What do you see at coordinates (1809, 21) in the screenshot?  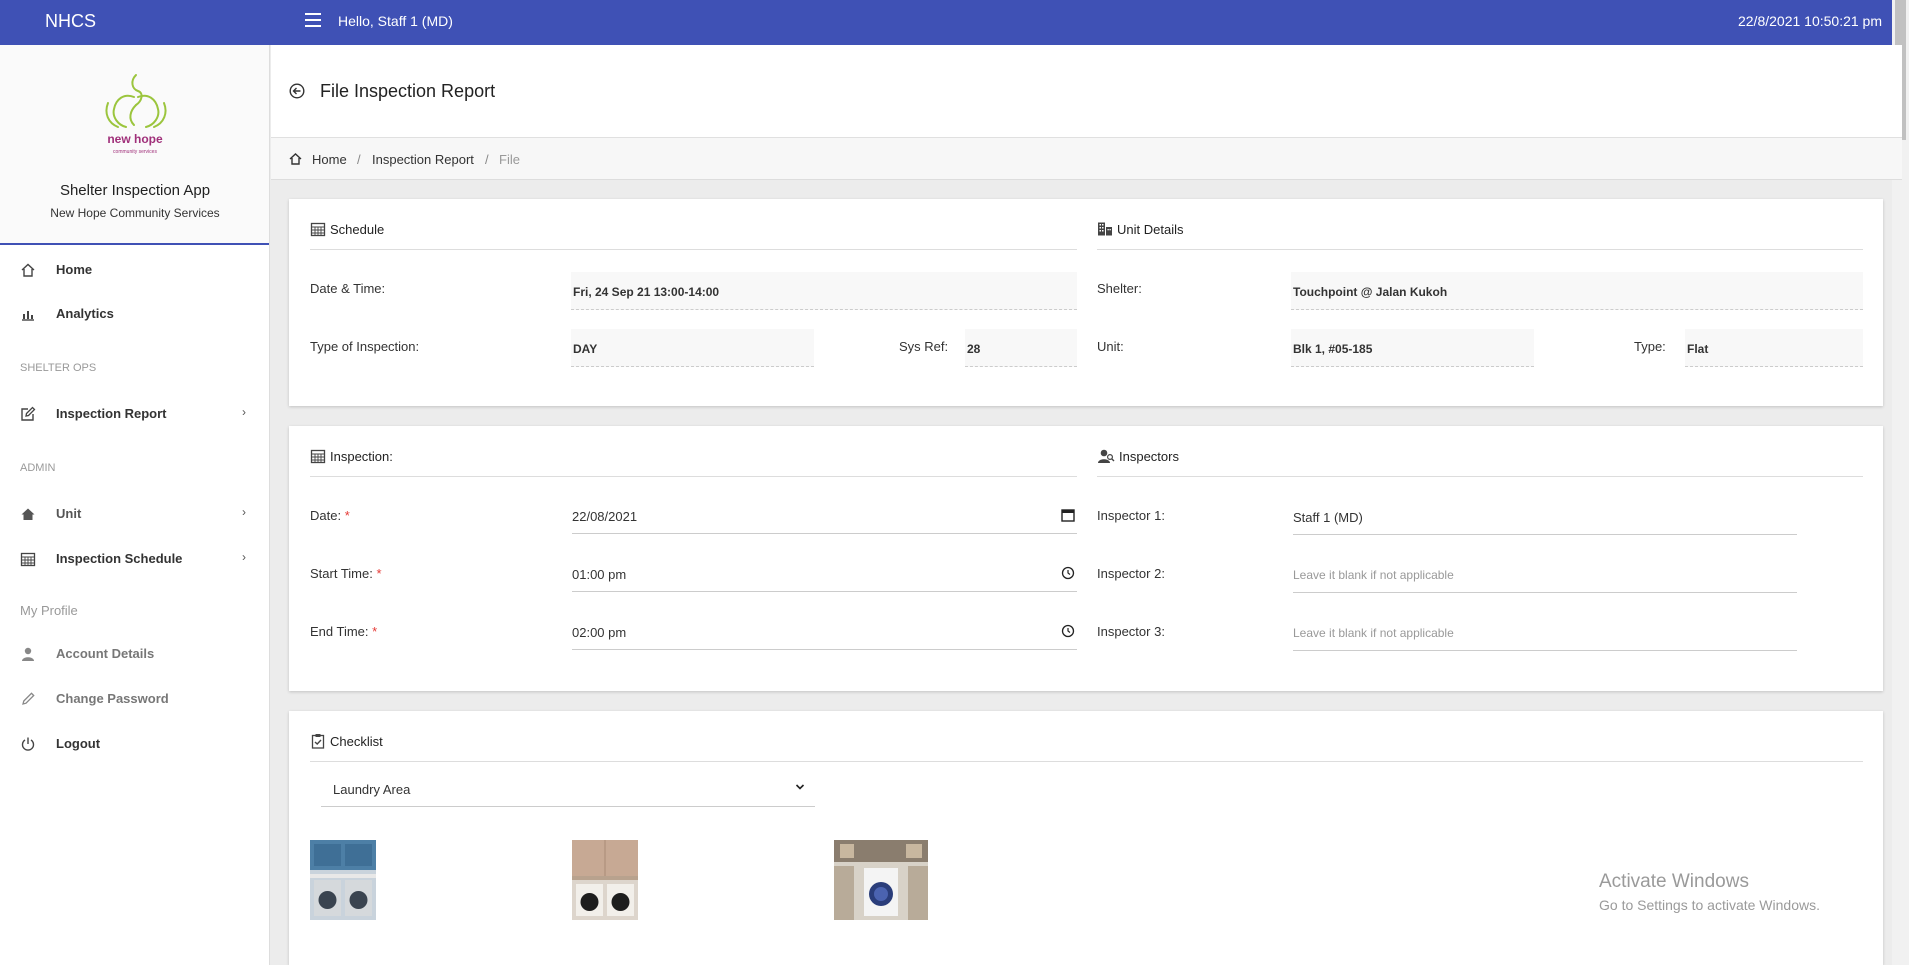 I see `current-datetime: 22/8/2021 10:50:21 pm` at bounding box center [1809, 21].